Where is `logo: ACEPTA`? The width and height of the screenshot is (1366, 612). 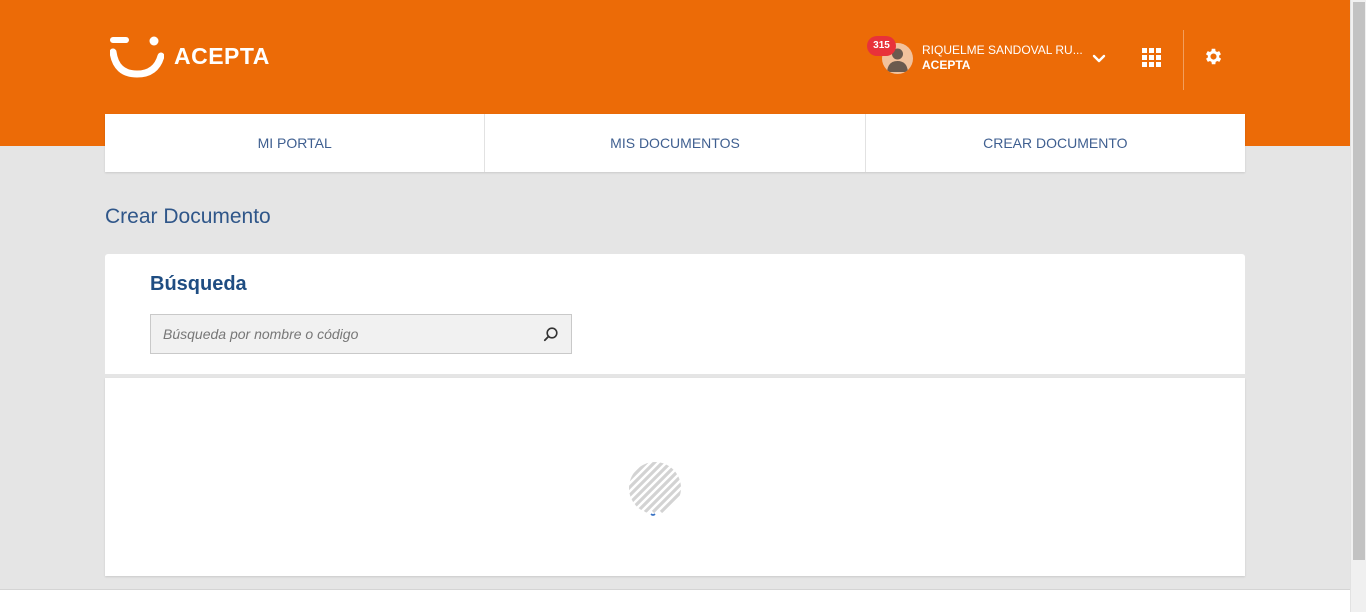
logo: ACEPTA is located at coordinates (190, 56).